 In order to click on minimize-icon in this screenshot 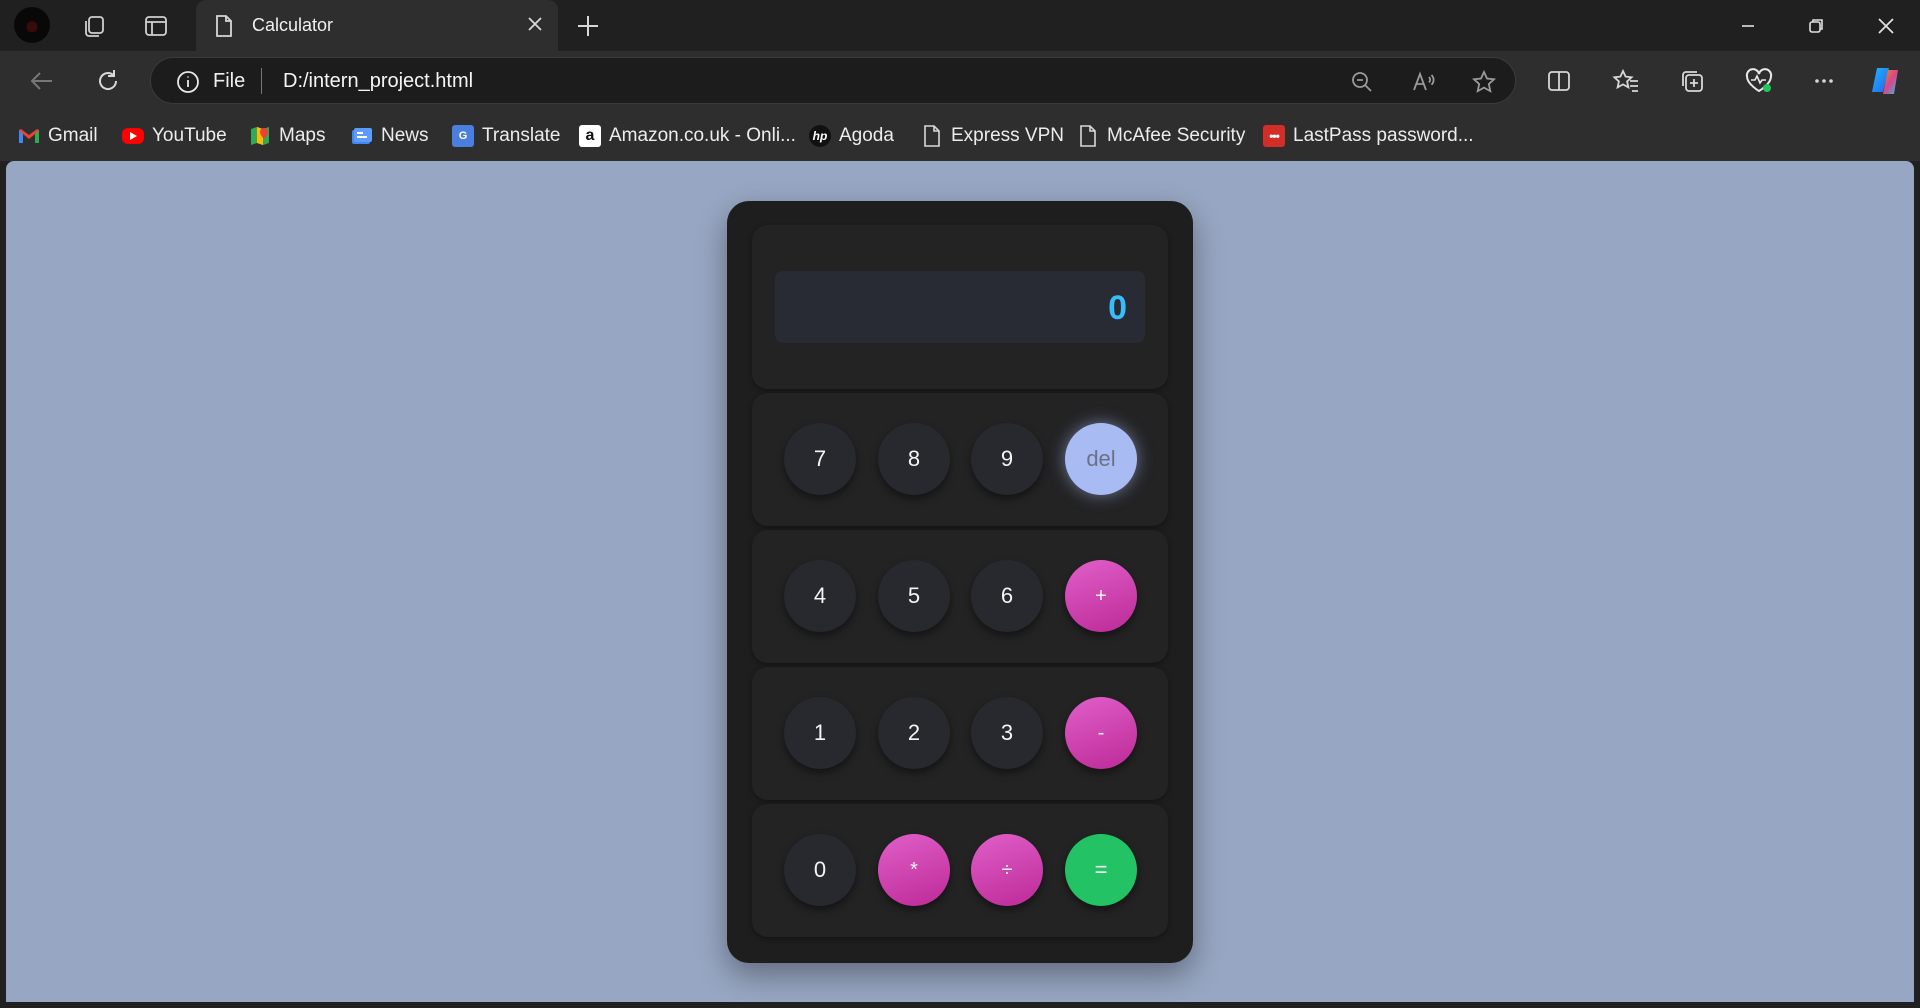, I will do `click(1748, 26)`.